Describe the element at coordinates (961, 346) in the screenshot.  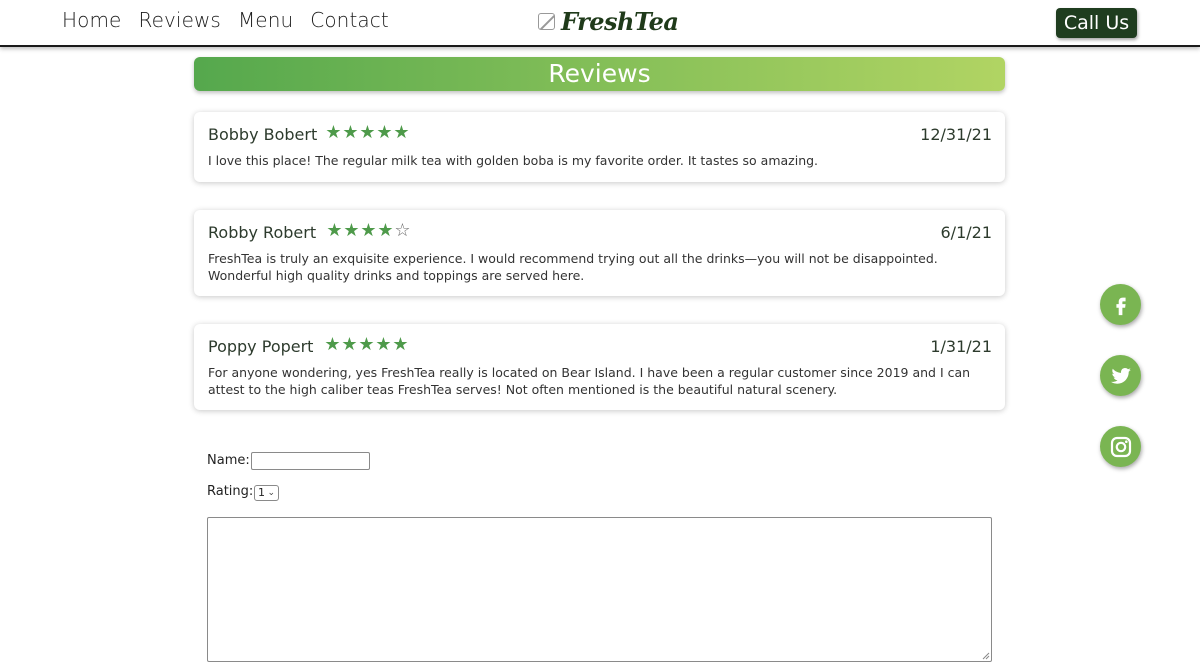
I see `review-date: 1/31/21` at that location.